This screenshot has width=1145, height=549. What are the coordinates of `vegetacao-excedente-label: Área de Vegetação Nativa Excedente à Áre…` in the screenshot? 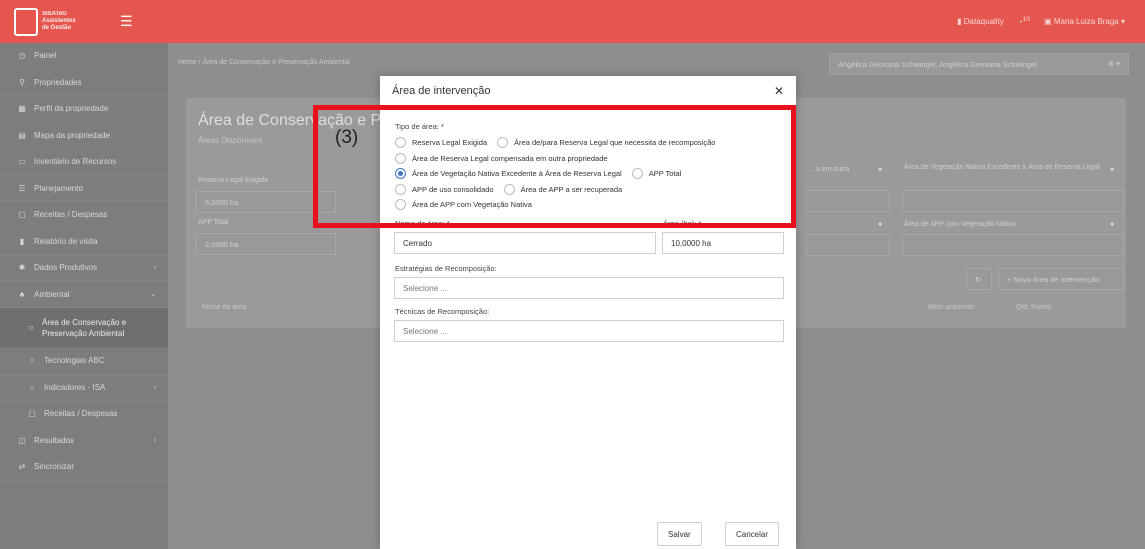 It's located at (1002, 167).